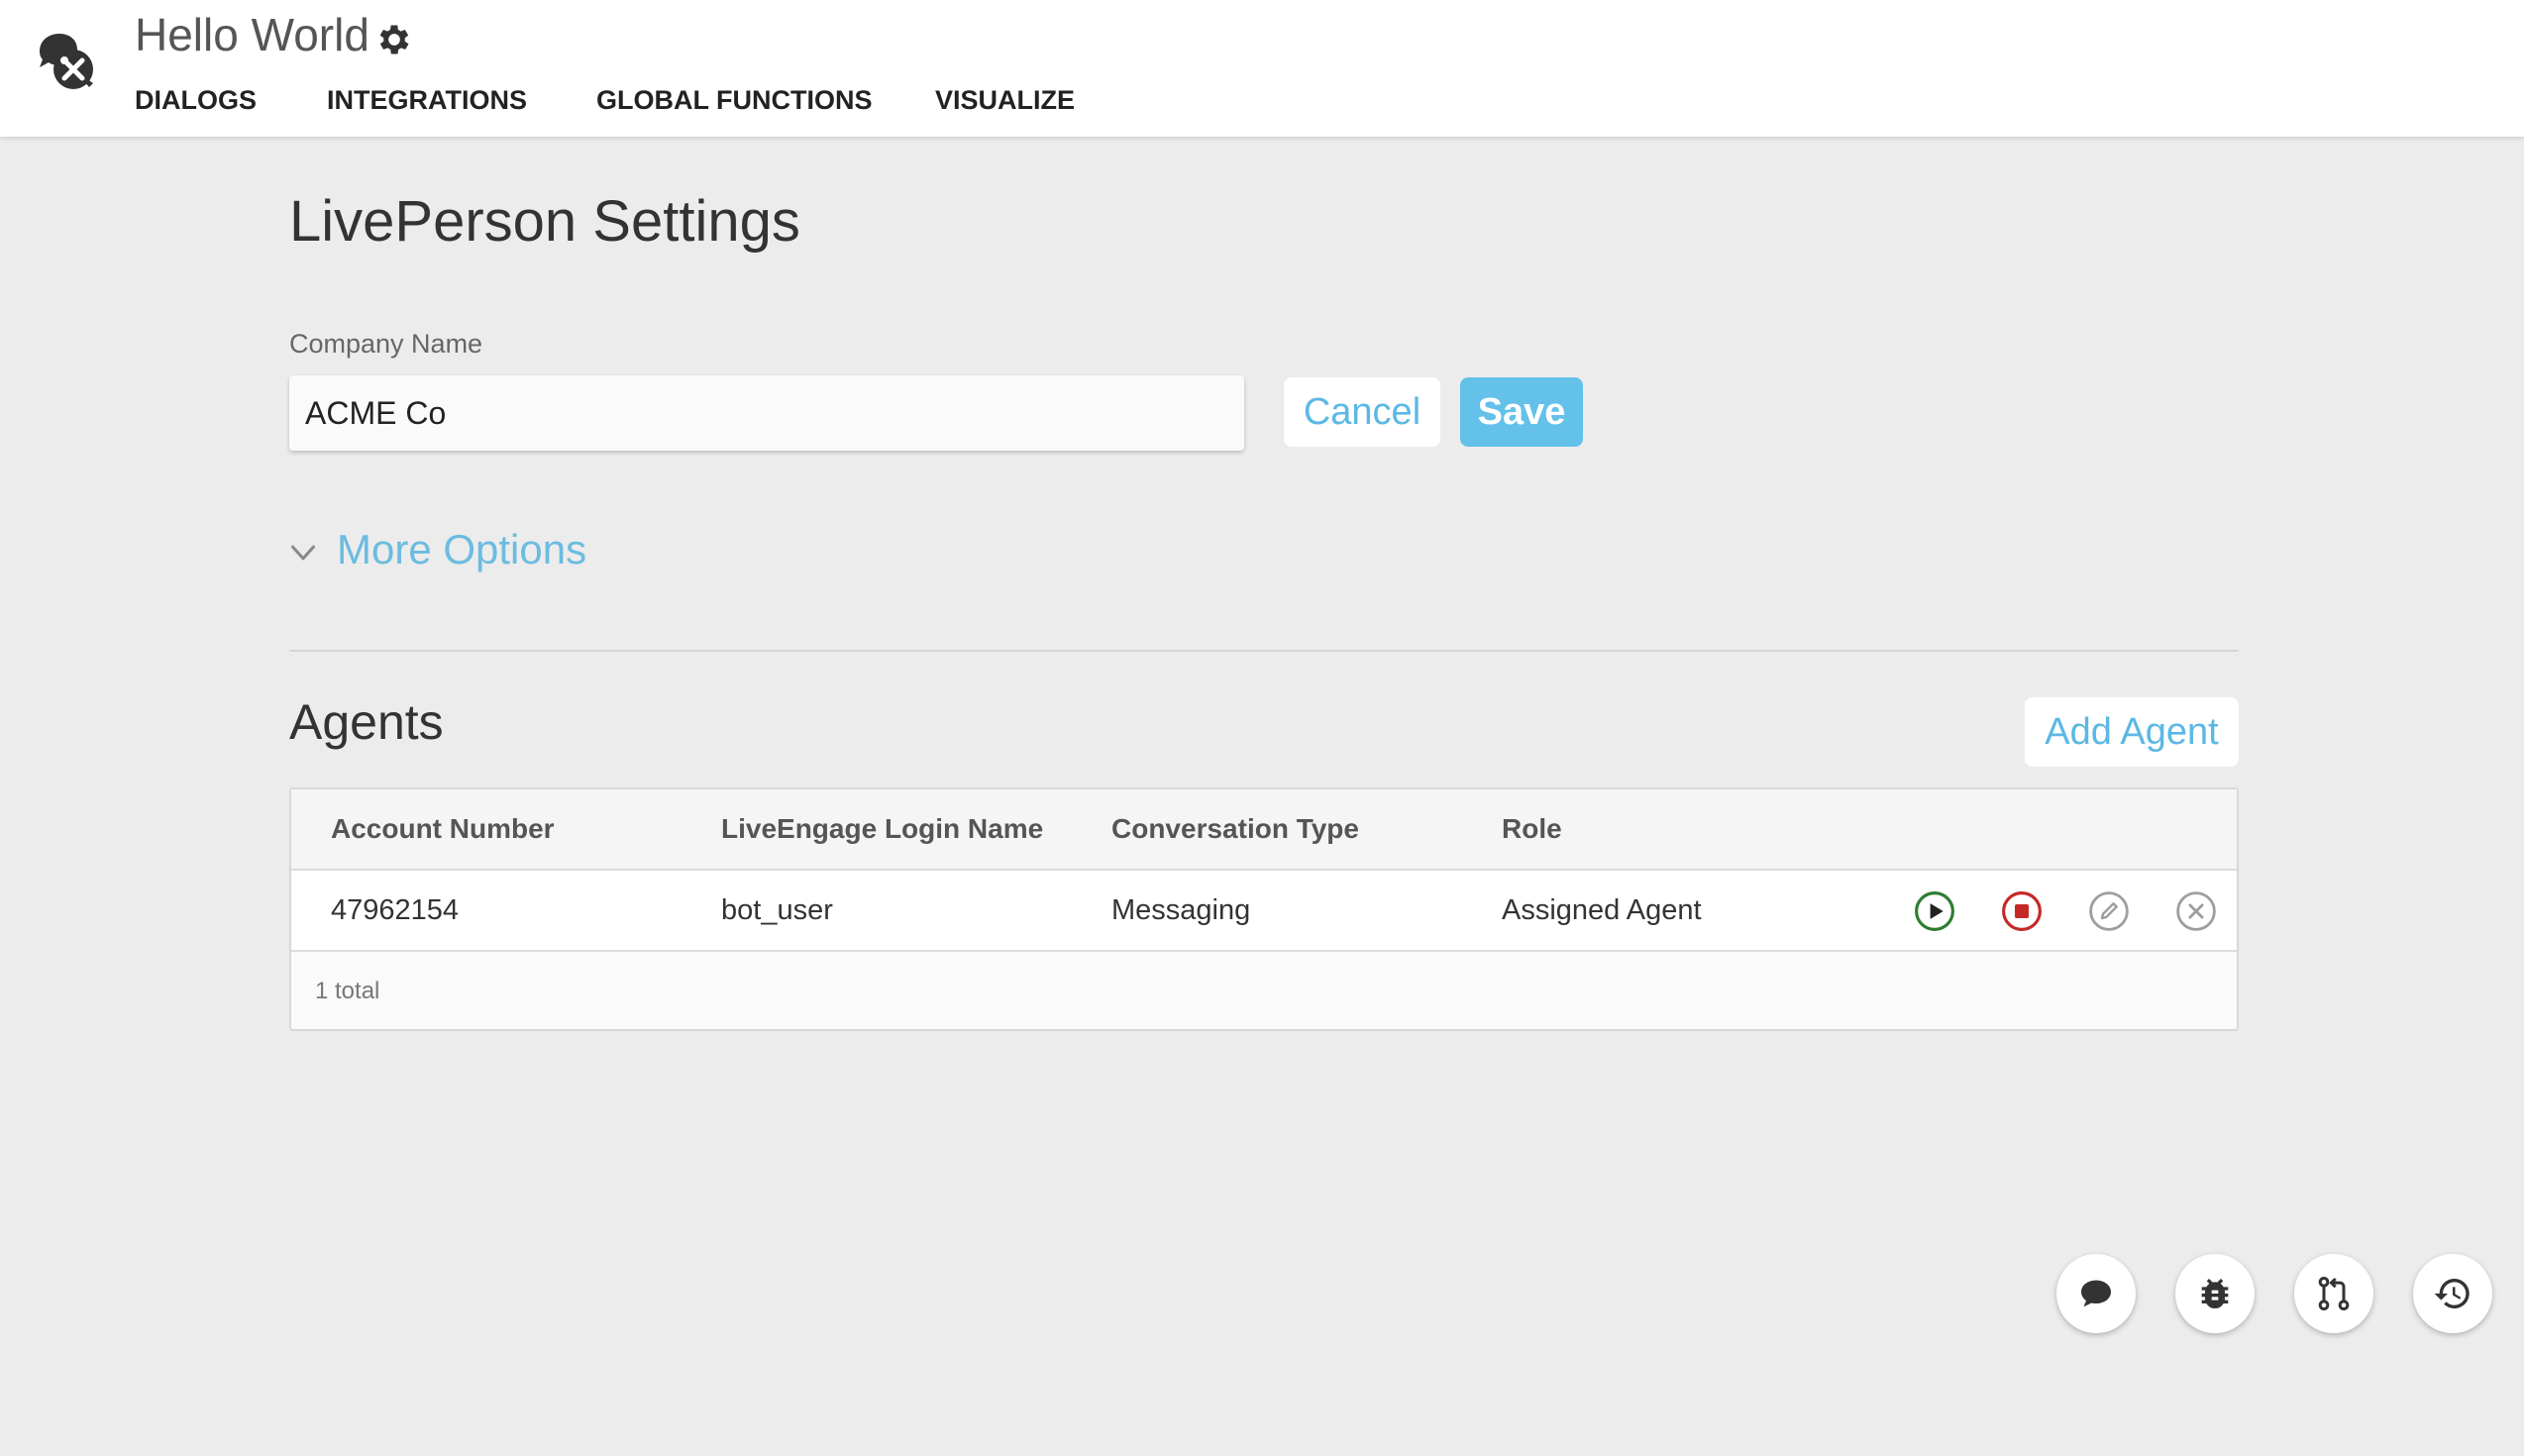 This screenshot has height=1456, width=2524. I want to click on cancel-button: Cancel, so click(1362, 412).